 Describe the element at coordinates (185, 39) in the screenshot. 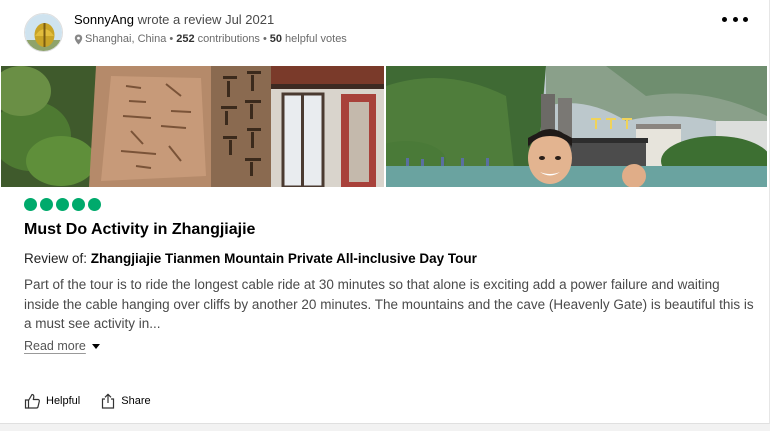

I see `contributions-count: 252` at that location.